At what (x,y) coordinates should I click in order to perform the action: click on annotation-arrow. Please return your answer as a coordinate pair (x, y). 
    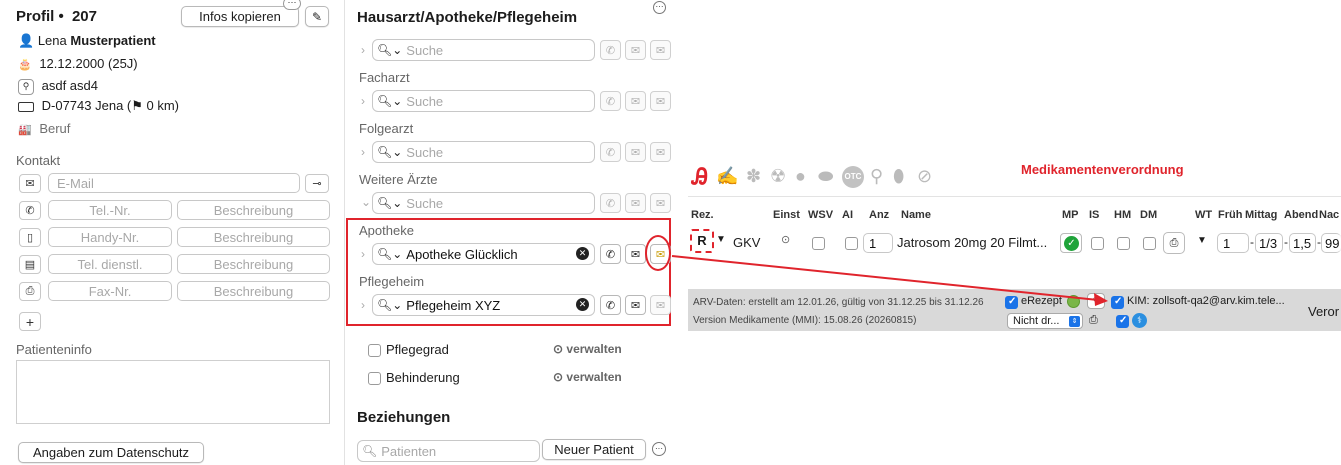
    Looking at the image, I should click on (889, 280).